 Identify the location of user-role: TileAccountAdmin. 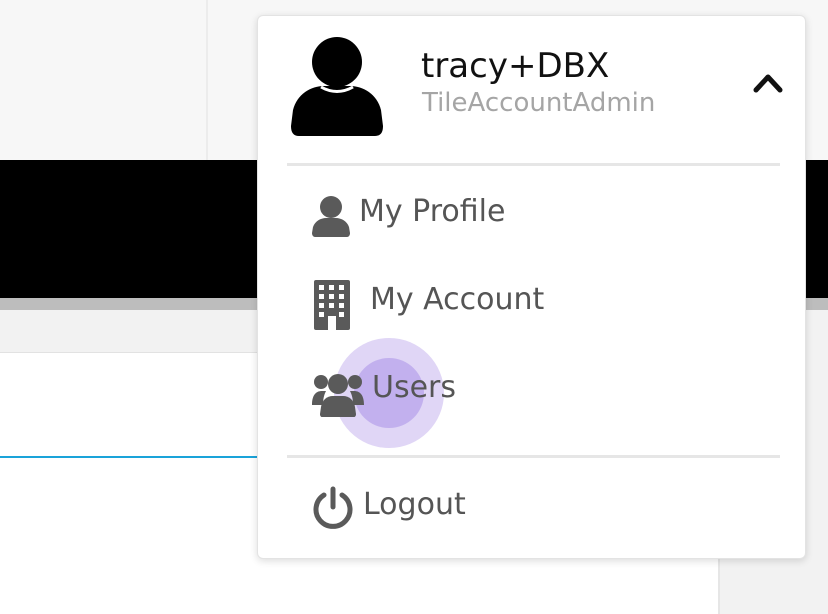
(539, 103).